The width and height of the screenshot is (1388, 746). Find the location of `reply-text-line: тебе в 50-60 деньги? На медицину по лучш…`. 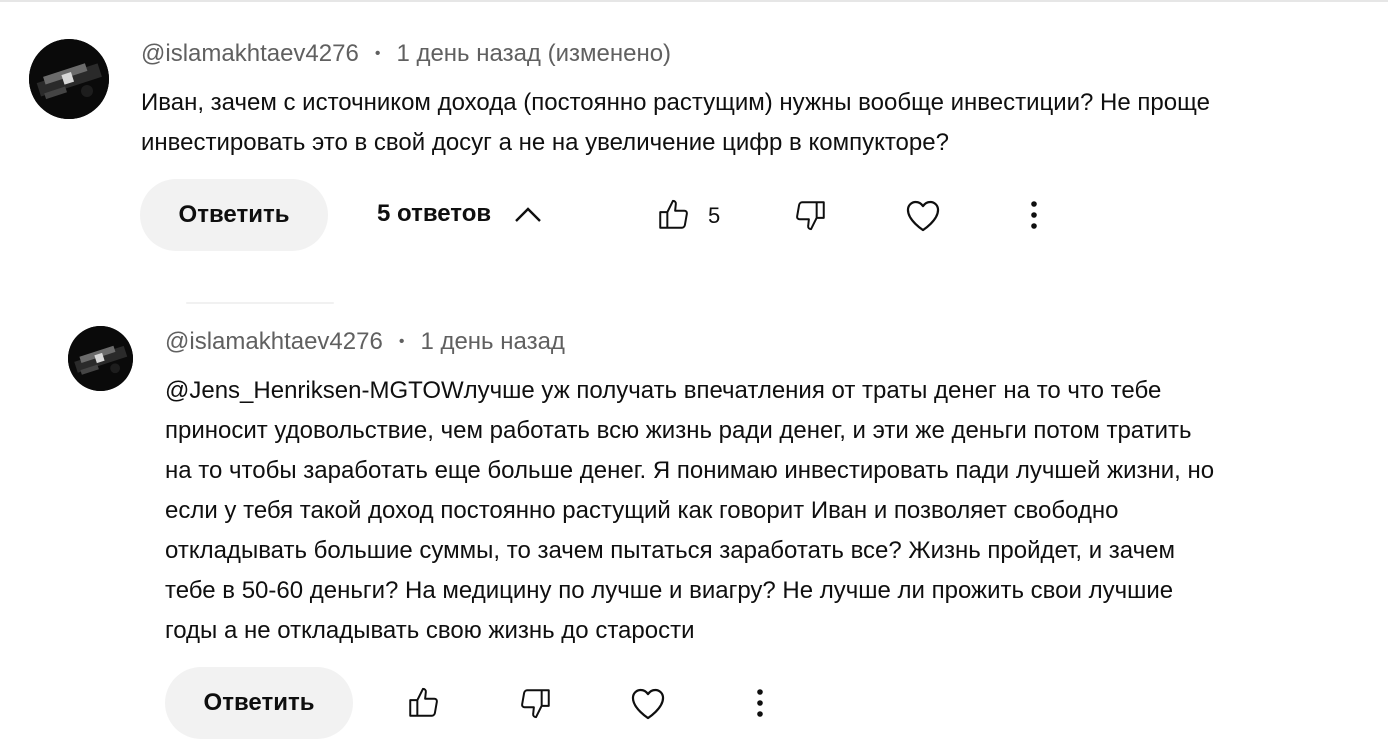

reply-text-line: тебе в 50-60 деньги? На медицину по лучш… is located at coordinates (669, 590).